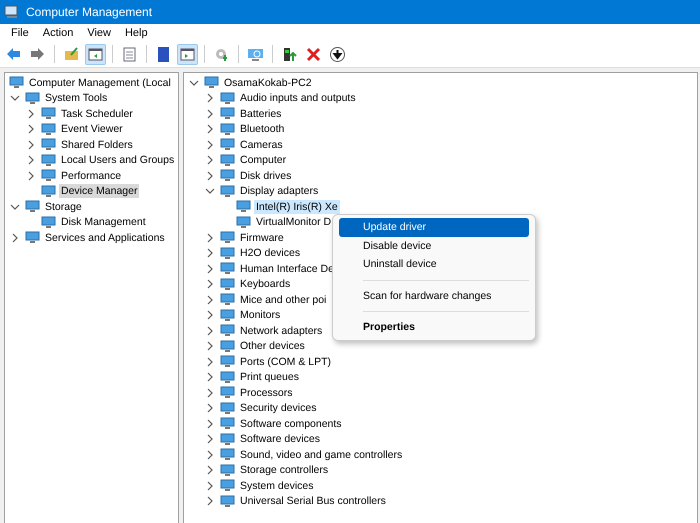 The height and width of the screenshot is (523, 700). What do you see at coordinates (261, 145) in the screenshot?
I see `tree-item: Cameras` at bounding box center [261, 145].